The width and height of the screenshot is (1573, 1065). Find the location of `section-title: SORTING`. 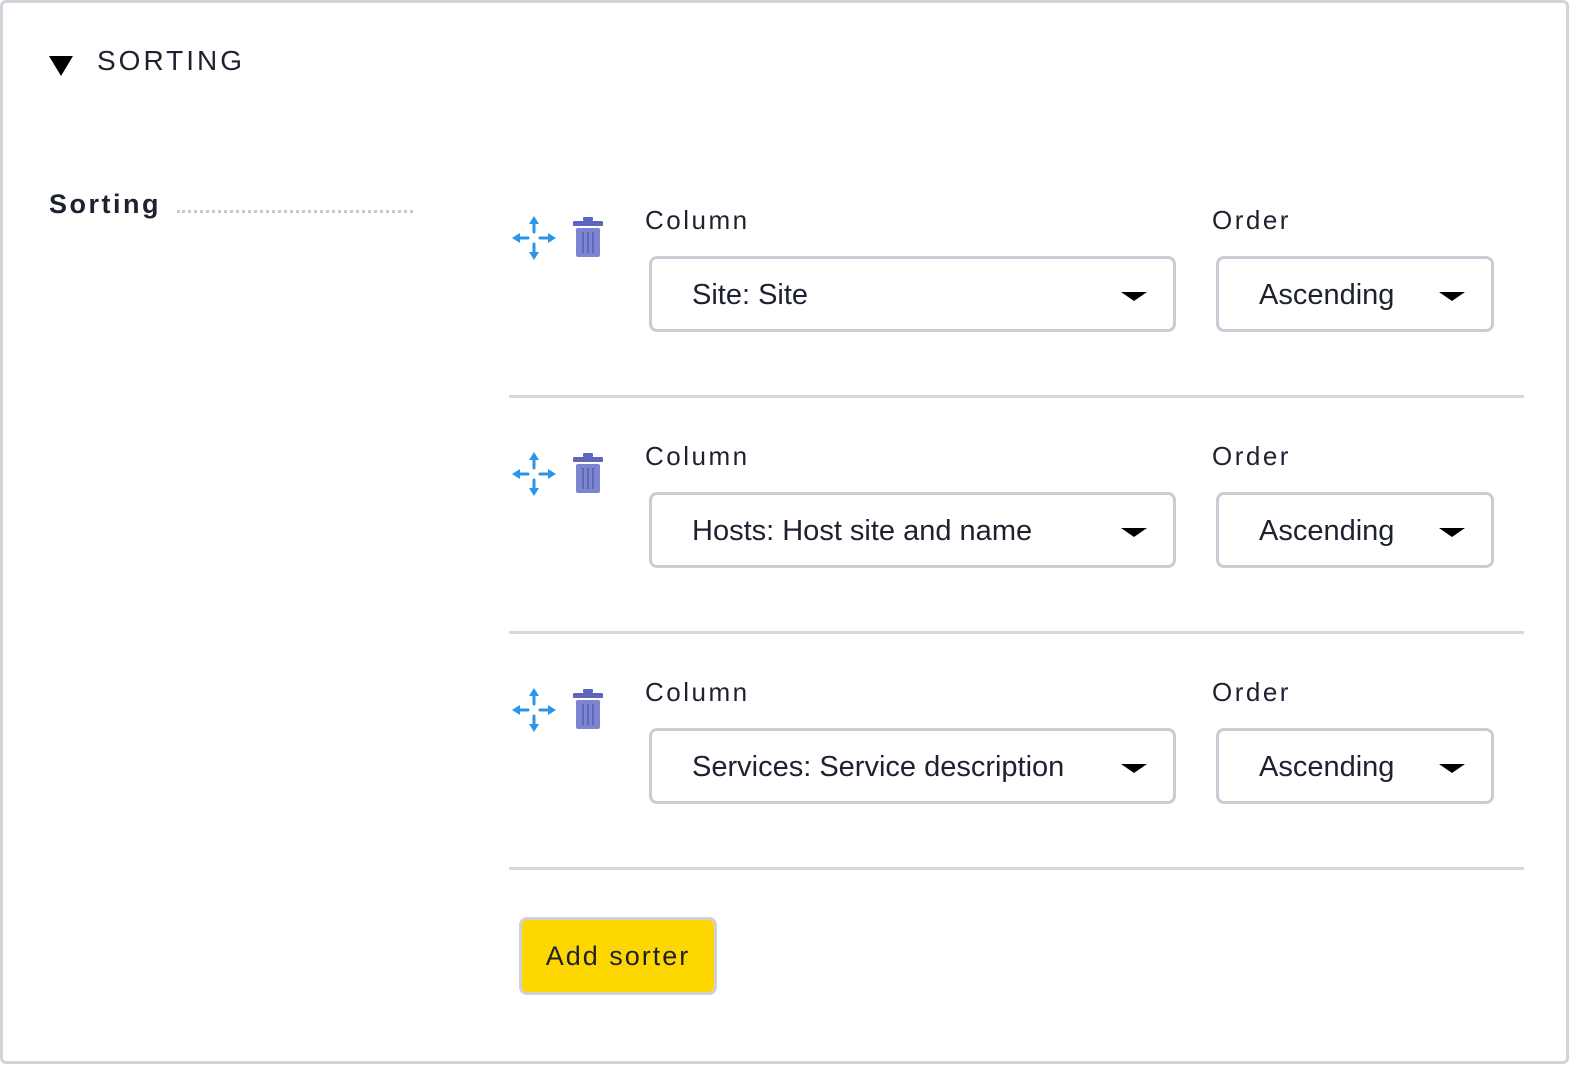

section-title: SORTING is located at coordinates (171, 60).